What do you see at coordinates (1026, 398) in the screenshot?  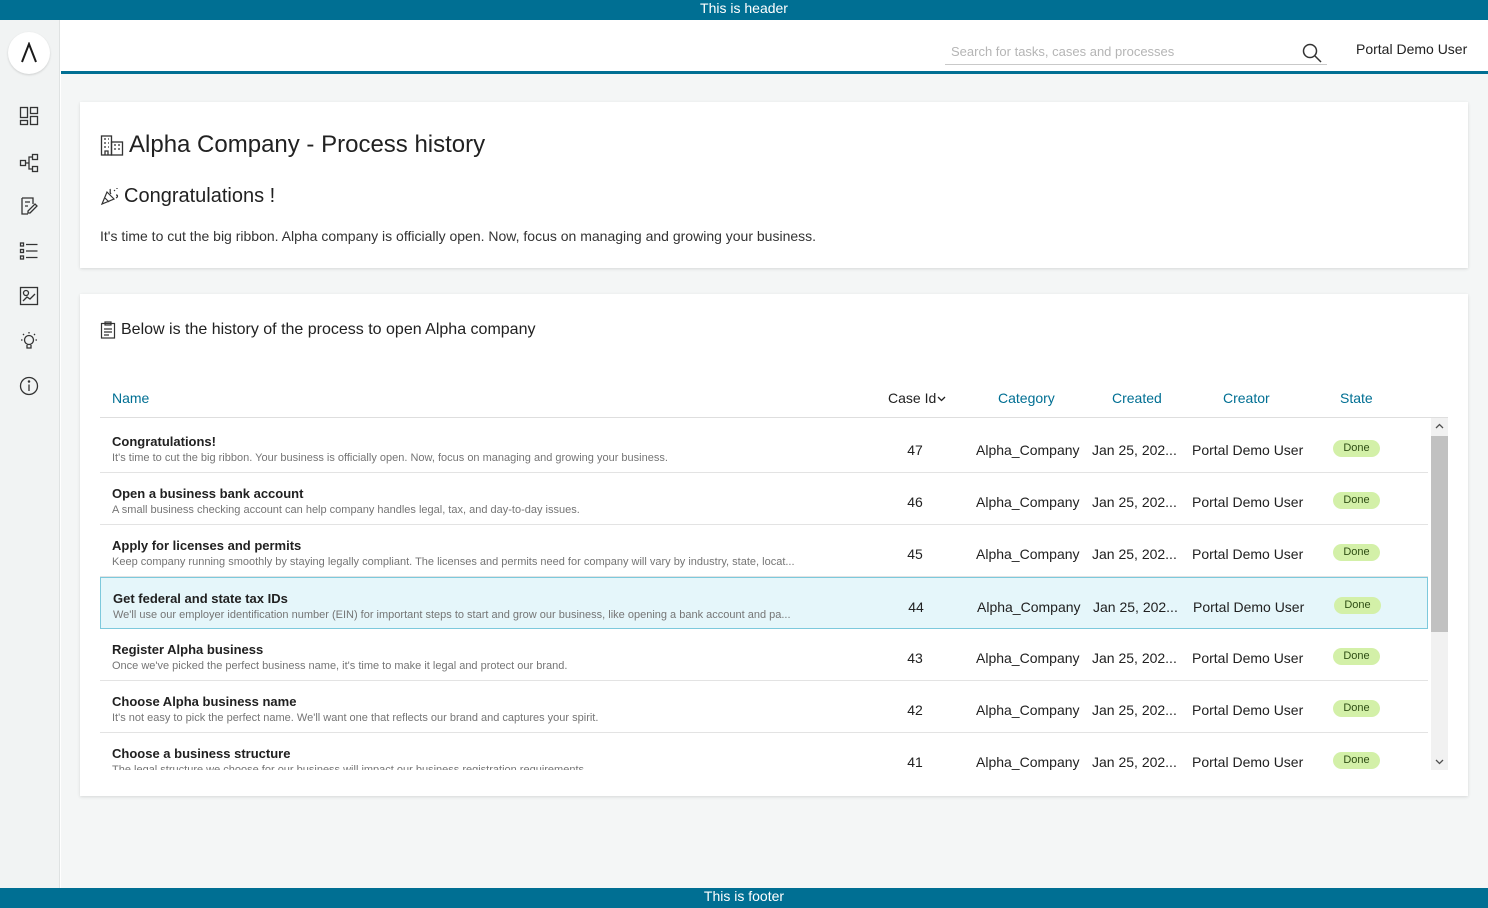 I see `column-header-category: Category` at bounding box center [1026, 398].